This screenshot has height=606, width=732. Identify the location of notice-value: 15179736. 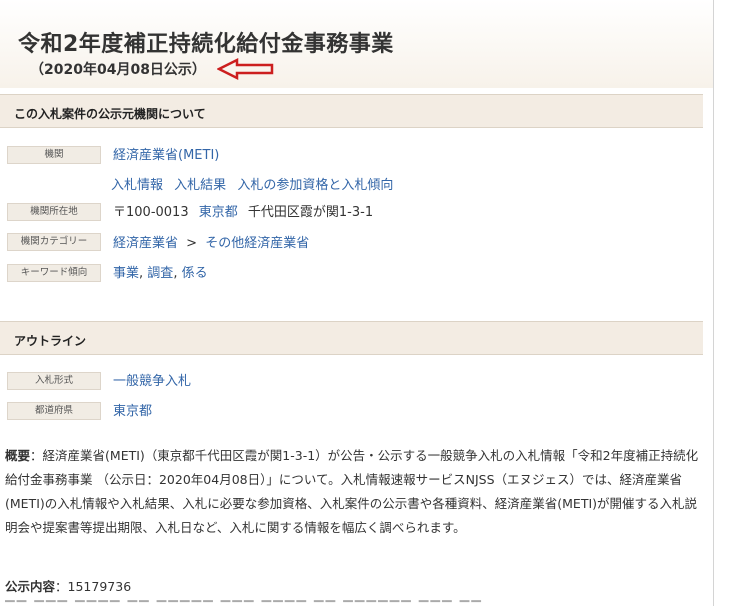
(99, 586).